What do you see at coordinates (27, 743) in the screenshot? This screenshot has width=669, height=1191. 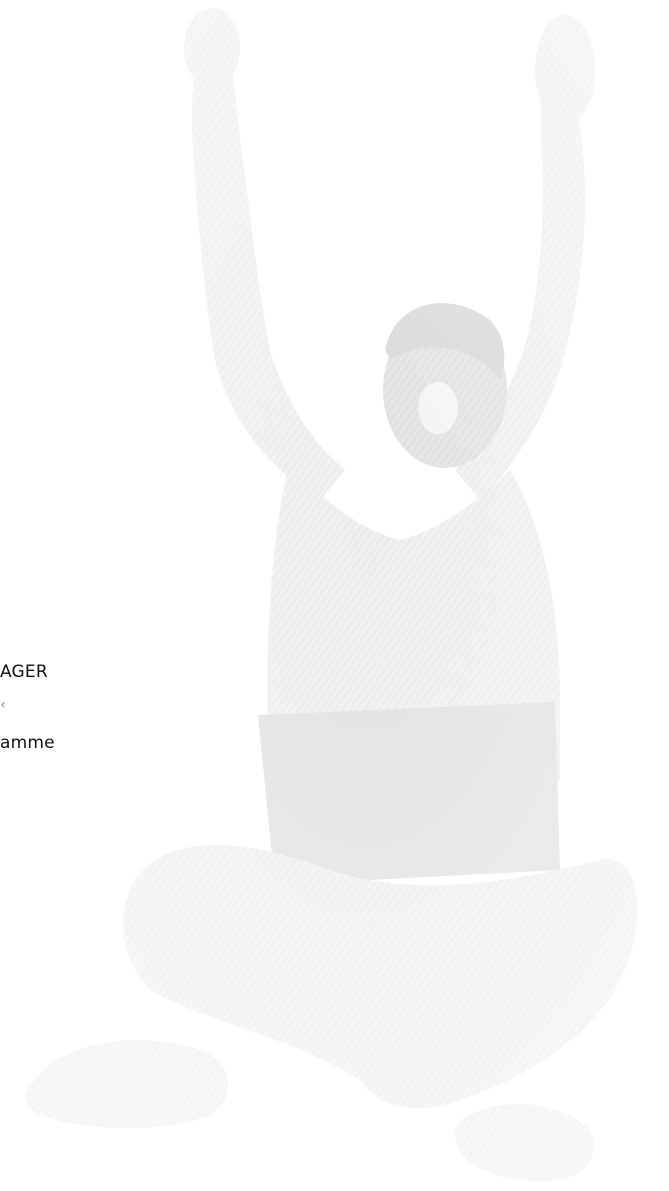 I see `hero-text-fragment: amme` at bounding box center [27, 743].